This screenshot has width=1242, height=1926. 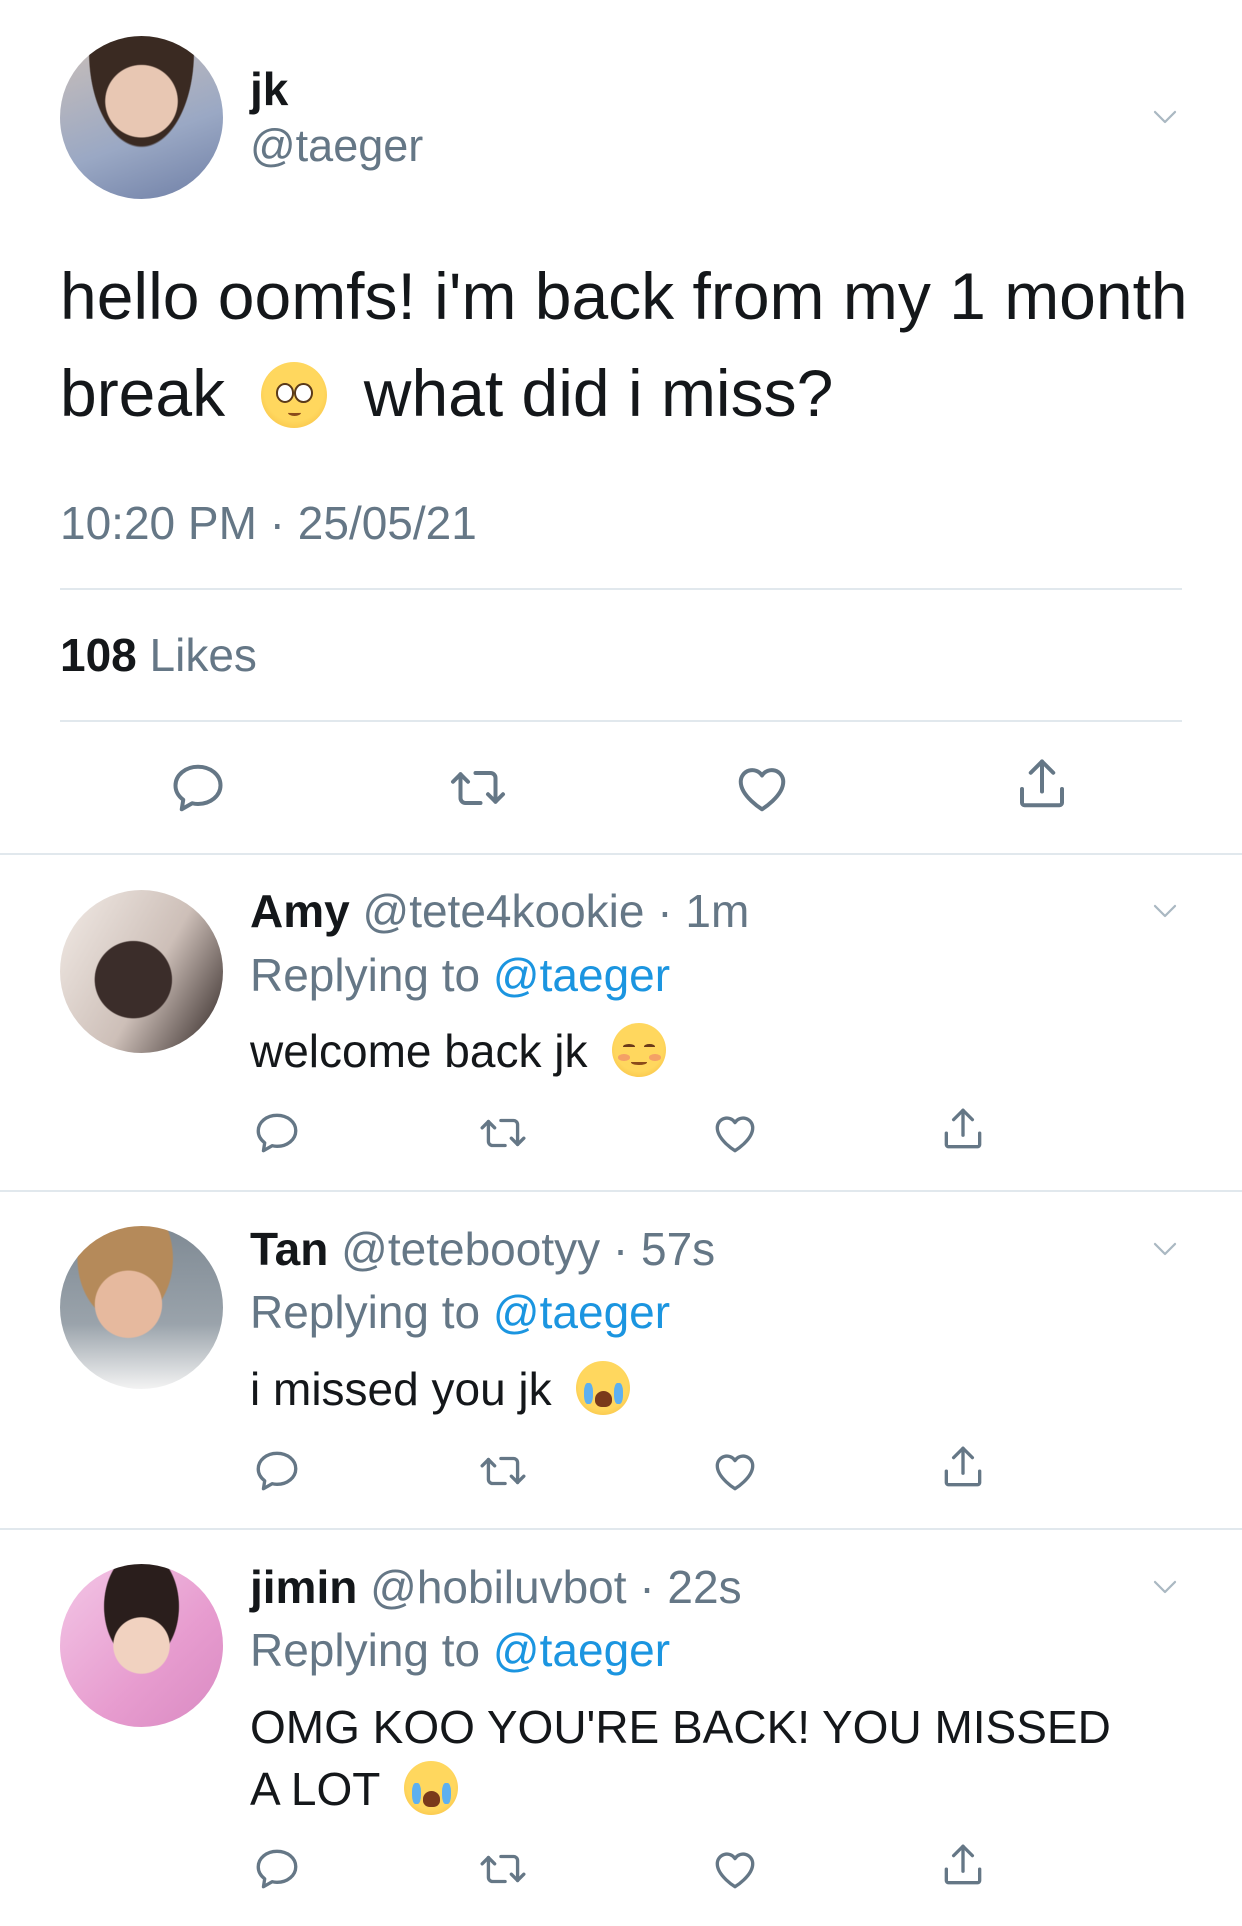 I want to click on tweet-text-line1: hello oomfs! i'm back from my 1 month, so click(x=624, y=296).